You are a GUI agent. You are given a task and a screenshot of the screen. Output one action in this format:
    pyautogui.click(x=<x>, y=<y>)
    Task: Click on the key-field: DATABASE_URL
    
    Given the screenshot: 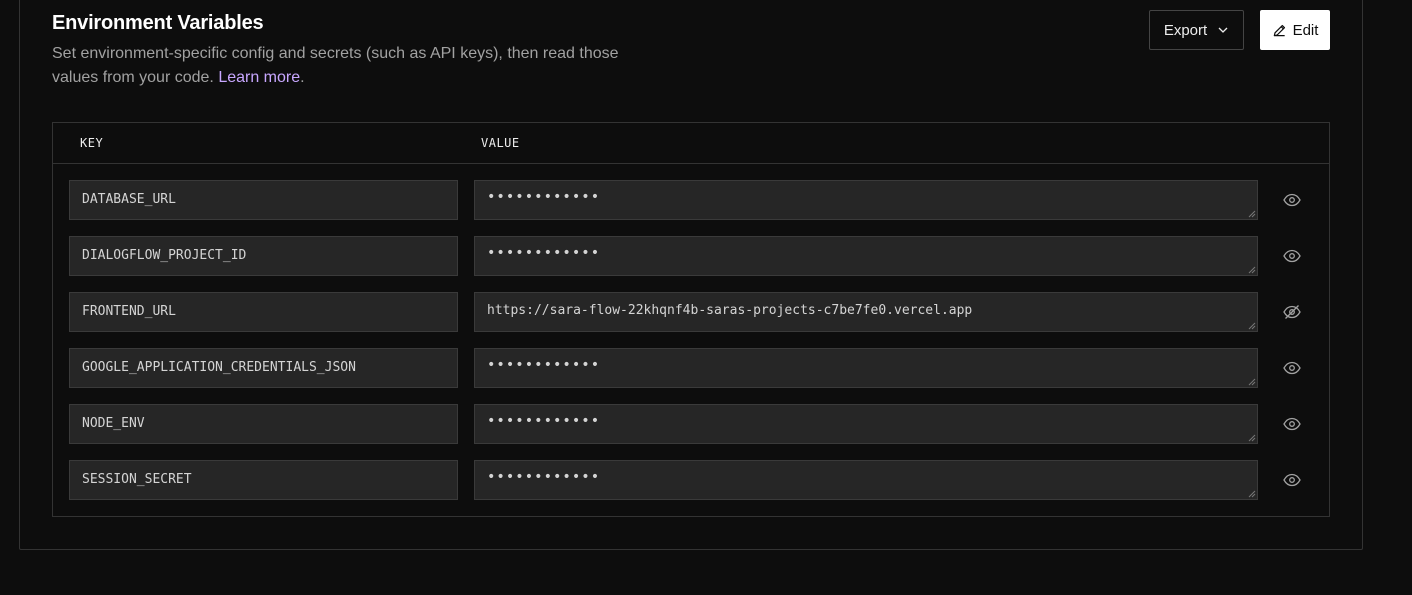 What is the action you would take?
    pyautogui.click(x=263, y=200)
    